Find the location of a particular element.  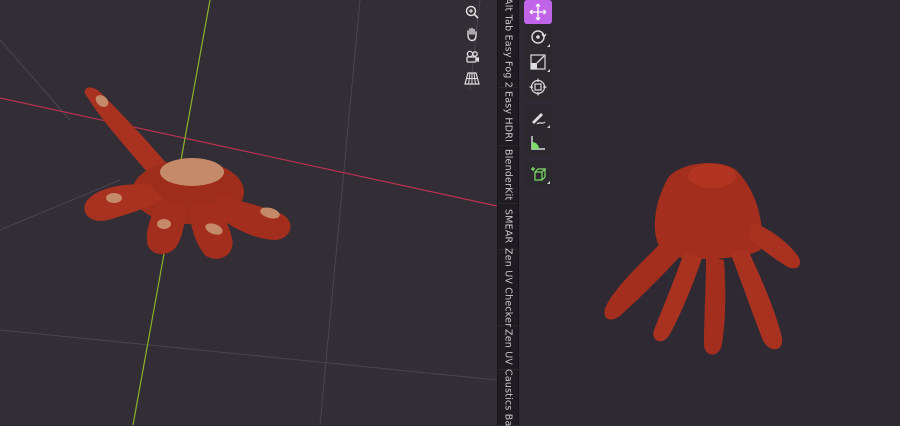

hand-icon is located at coordinates (472, 34).